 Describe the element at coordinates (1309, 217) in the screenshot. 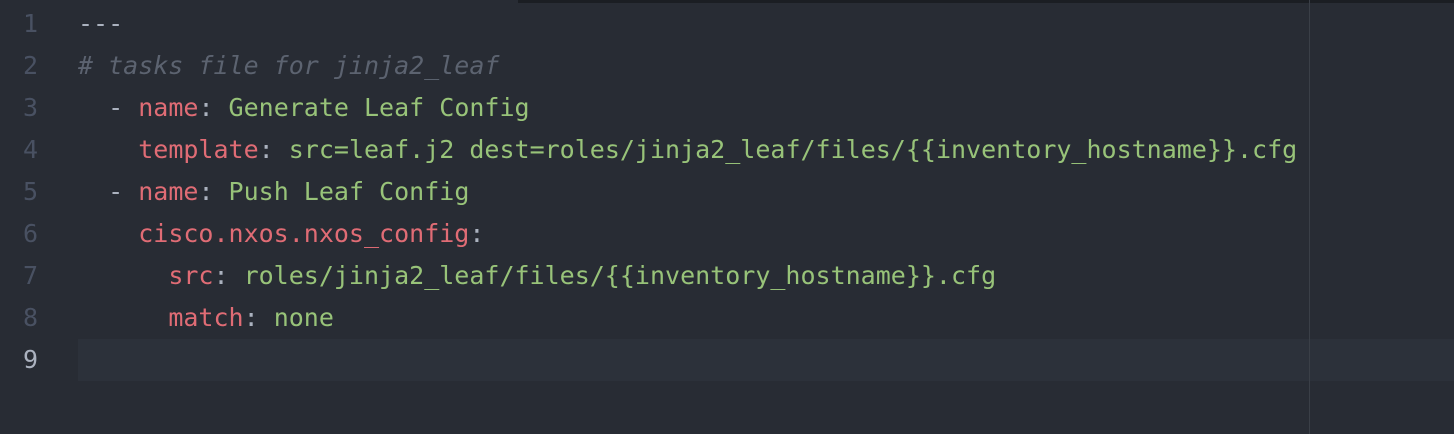

I see `wrap-guide` at that location.